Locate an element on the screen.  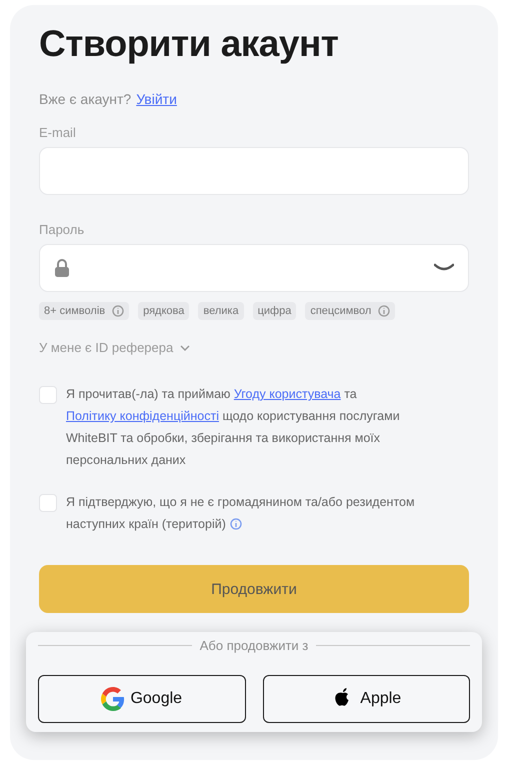
requirement-chip: 8+ символів is located at coordinates (84, 311).